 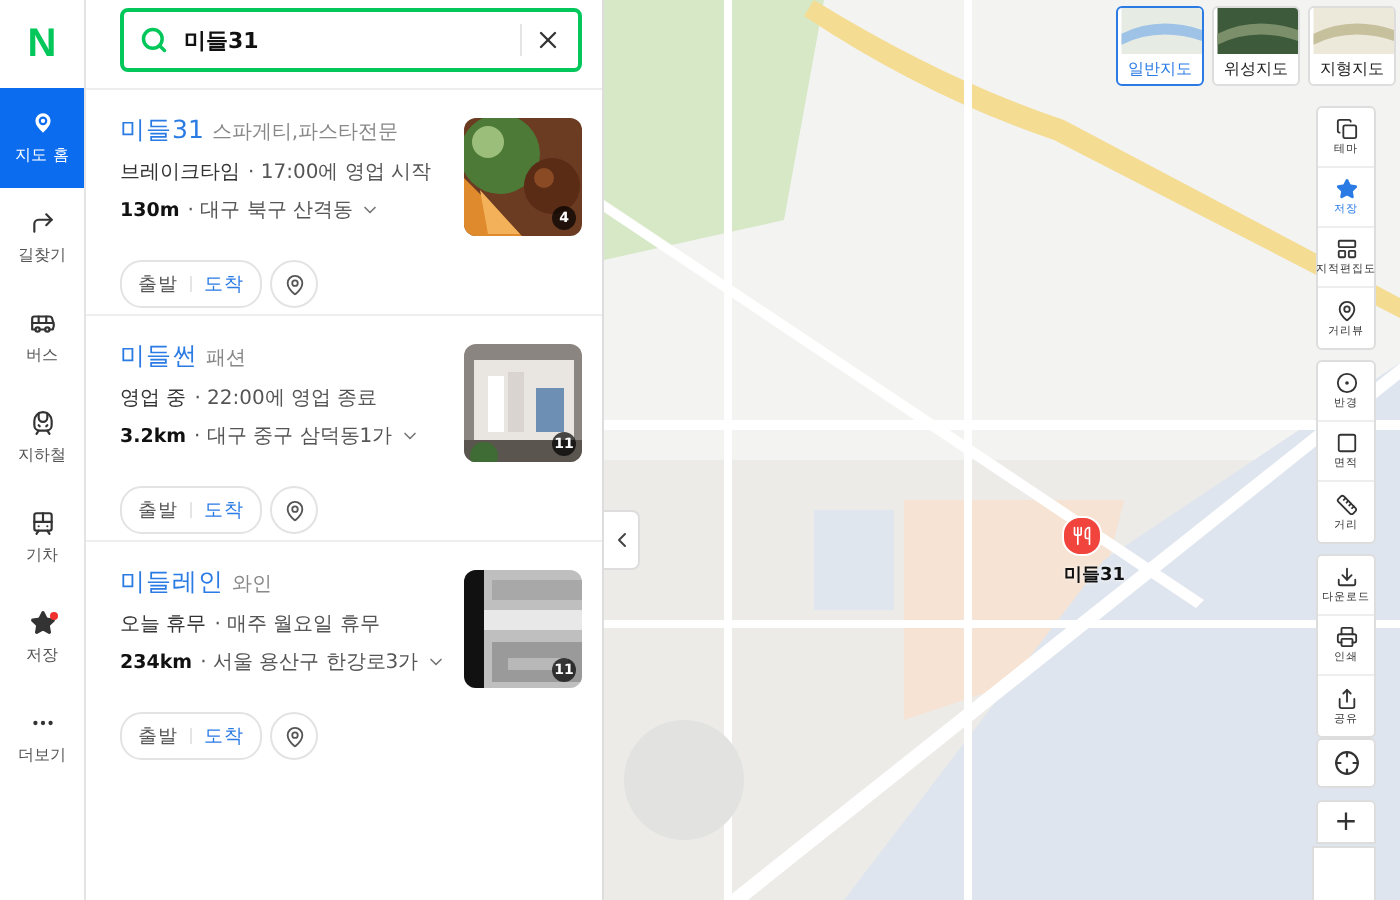 What do you see at coordinates (340, 173) in the screenshot?
I see `business-hours: · 17:00에 영업 시작` at bounding box center [340, 173].